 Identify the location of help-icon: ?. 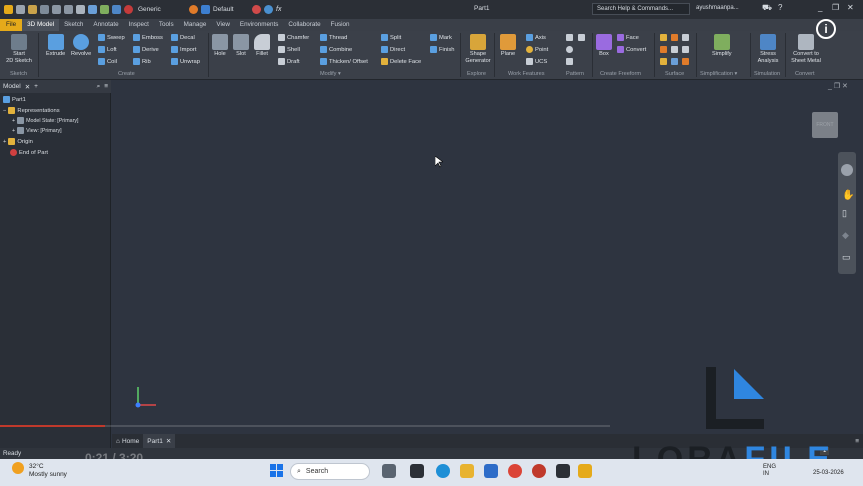
(780, 7).